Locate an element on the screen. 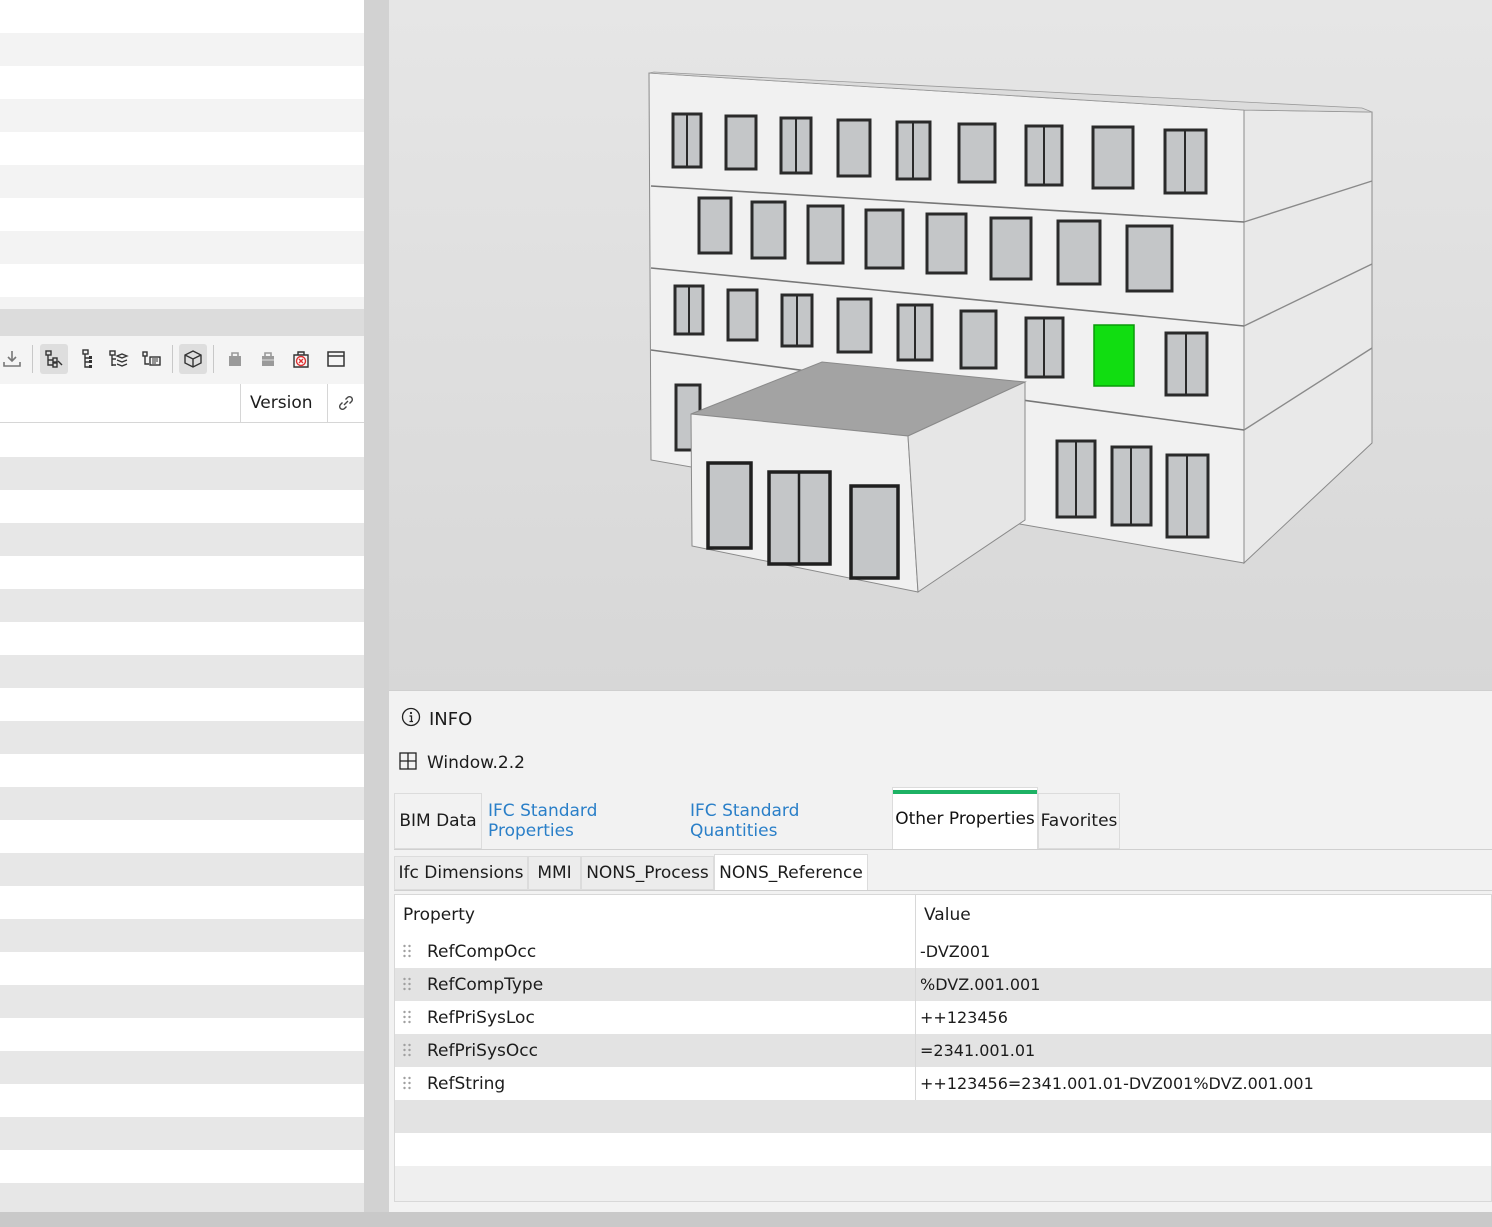 The image size is (1492, 1227). property-name: RefString is located at coordinates (466, 1083).